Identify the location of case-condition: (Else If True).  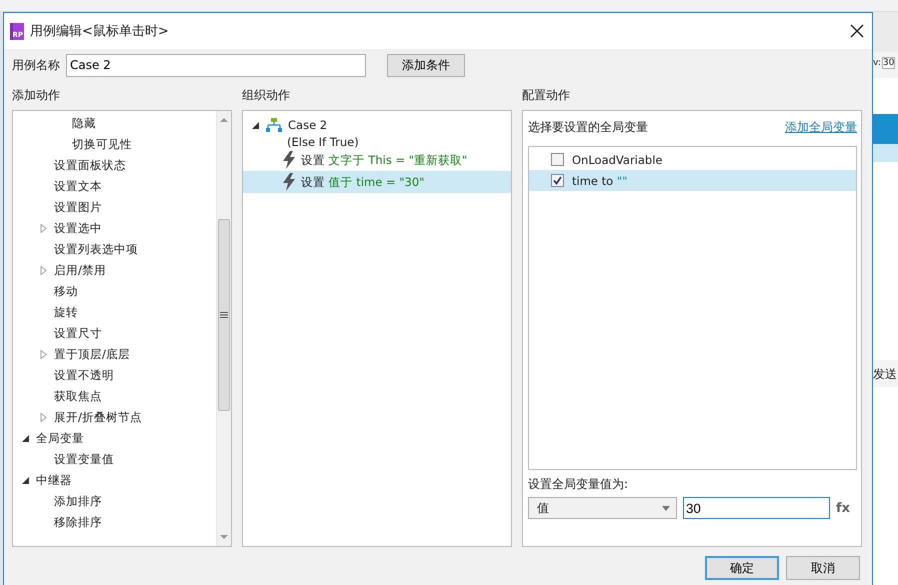
(323, 142).